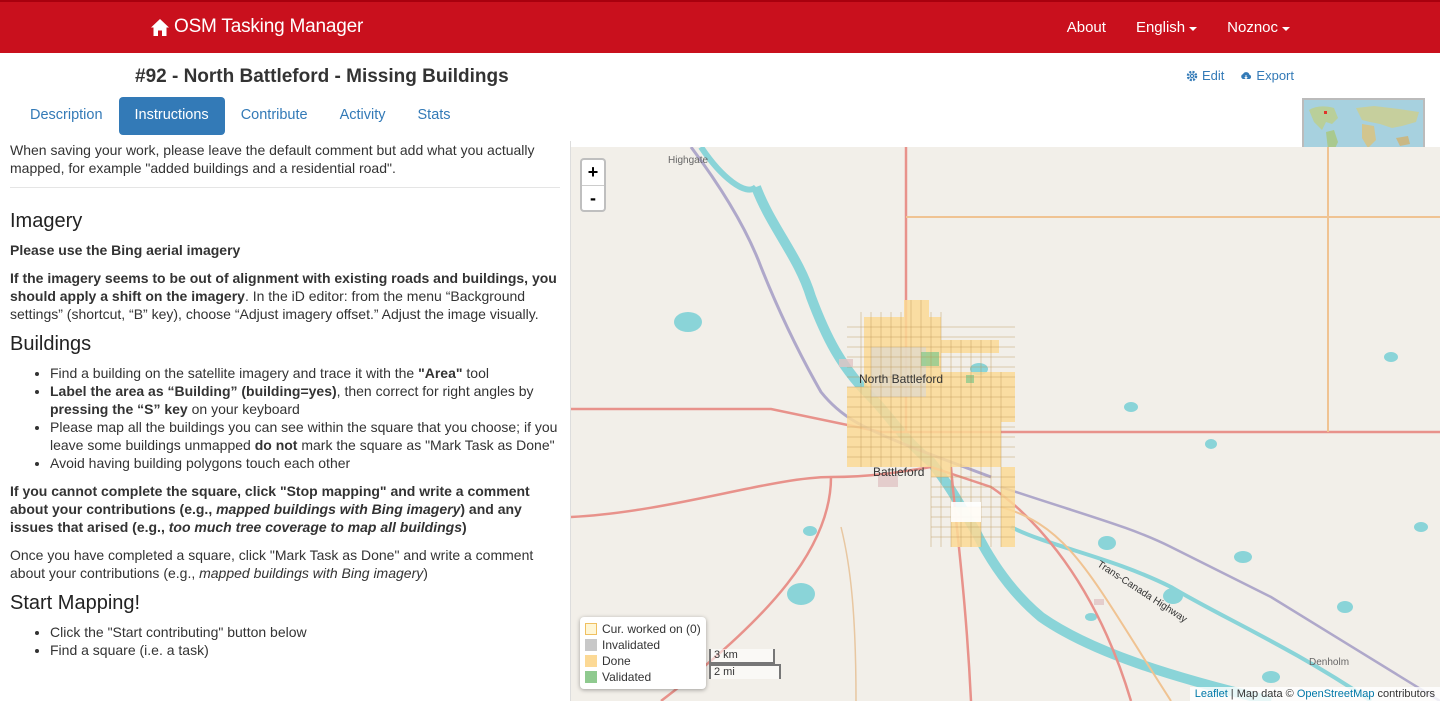  What do you see at coordinates (651, 629) in the screenshot?
I see `legend-label: Cur. worked on (0)` at bounding box center [651, 629].